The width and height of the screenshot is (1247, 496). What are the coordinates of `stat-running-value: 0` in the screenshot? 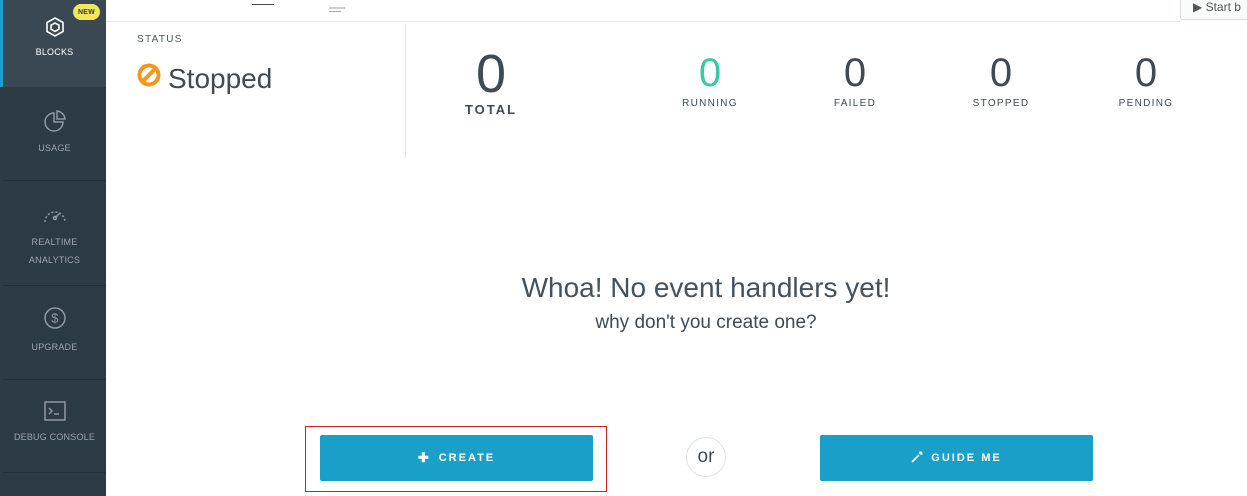 It's located at (710, 73).